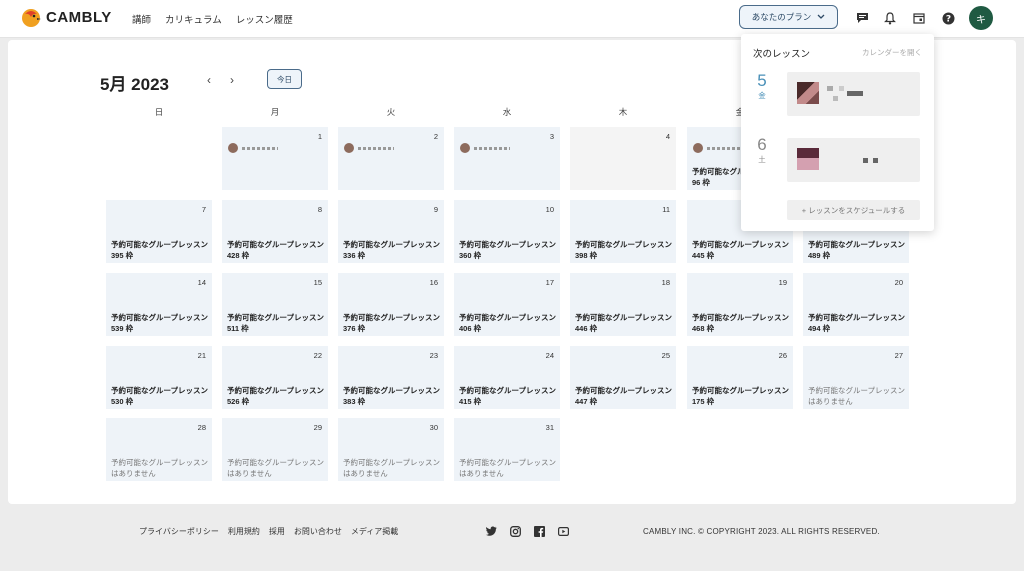  I want to click on calendar-day-cell: 11 予約可能なグループレッスン 398 枠, so click(623, 231).